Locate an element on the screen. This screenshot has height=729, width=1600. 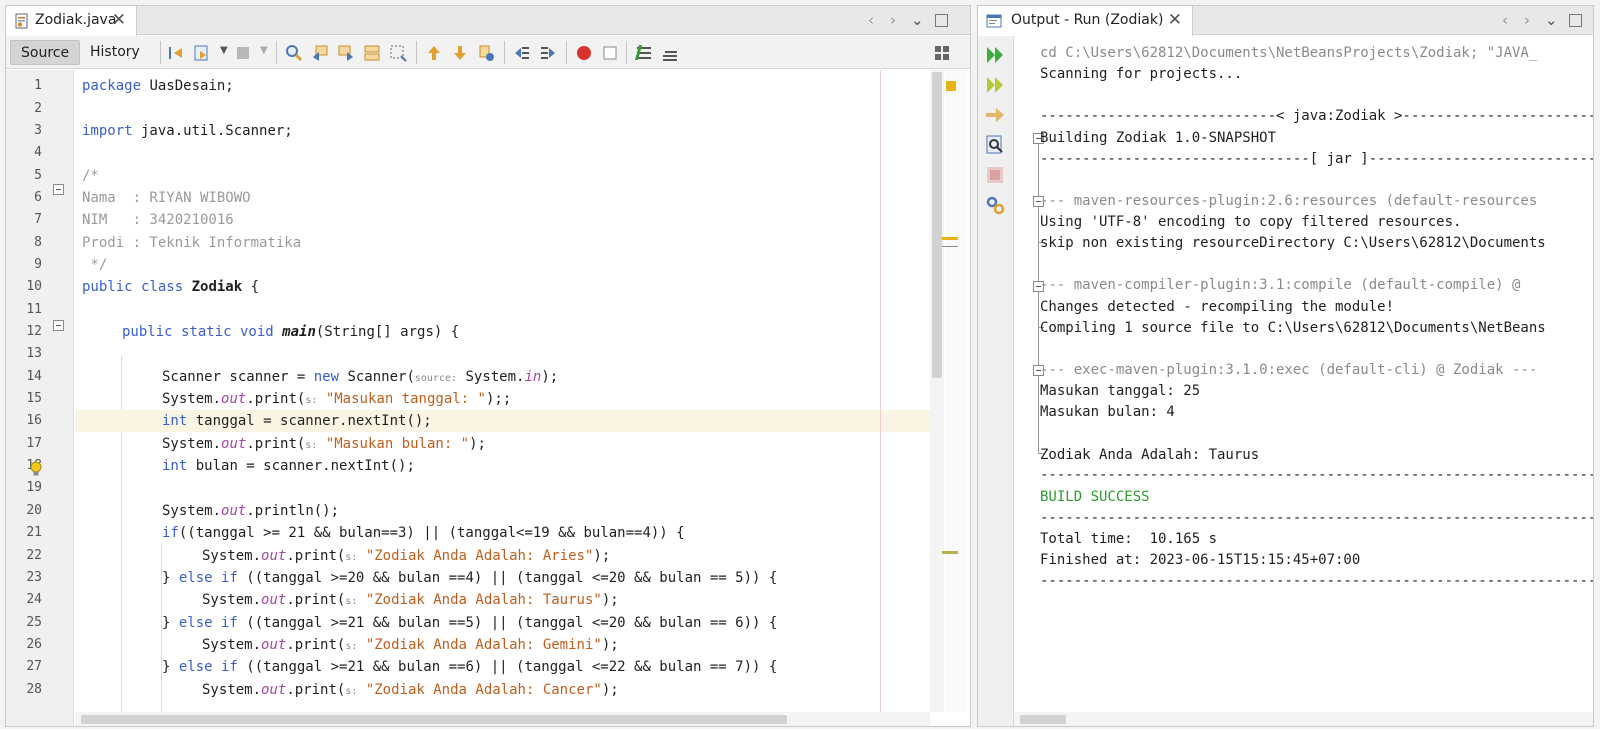
line-number: 2 is located at coordinates (38, 108).